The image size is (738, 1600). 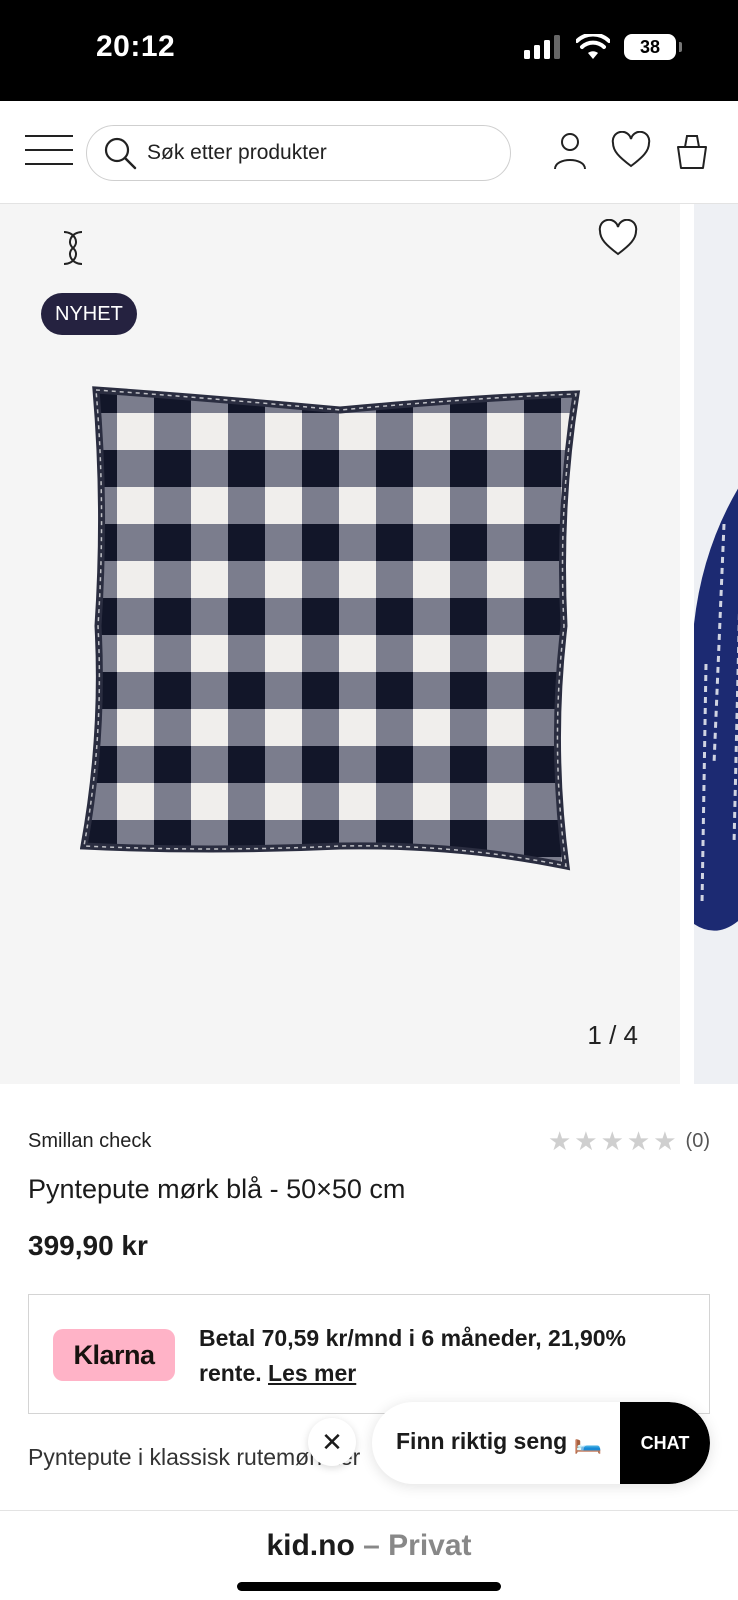 I want to click on home-indicator, so click(x=369, y=1586).